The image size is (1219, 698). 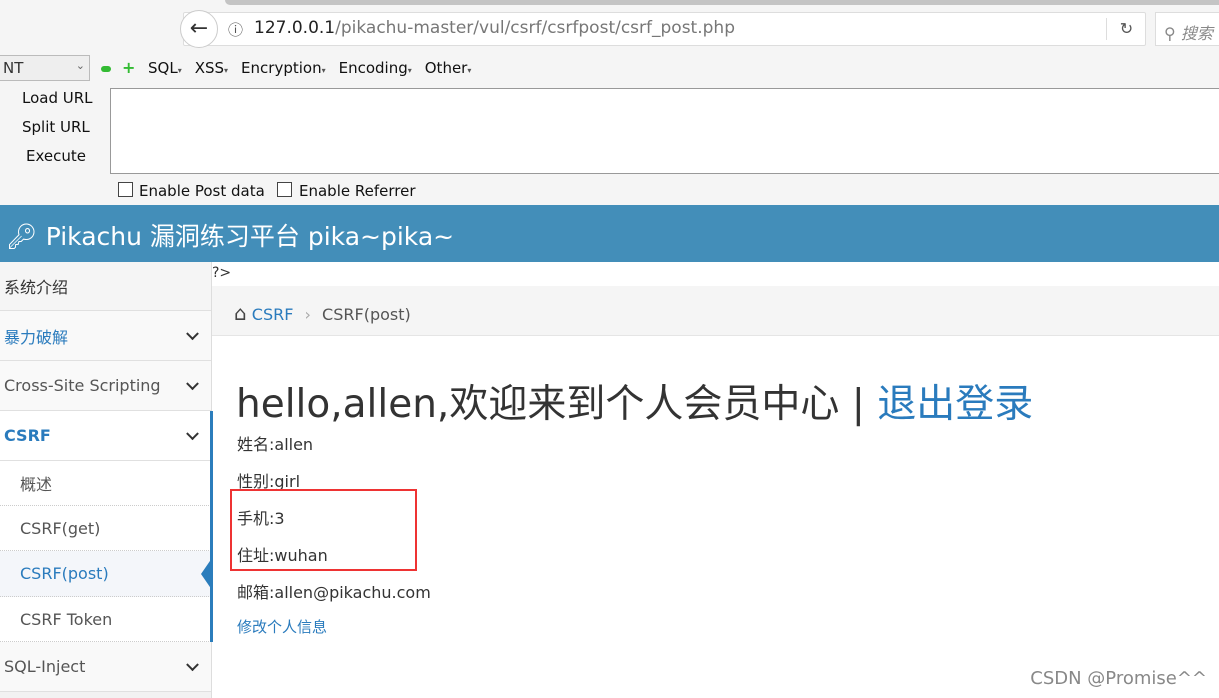 I want to click on page-heading: hello,allen,欢迎来到个人会员中心 | 退出登录, so click(x=634, y=401).